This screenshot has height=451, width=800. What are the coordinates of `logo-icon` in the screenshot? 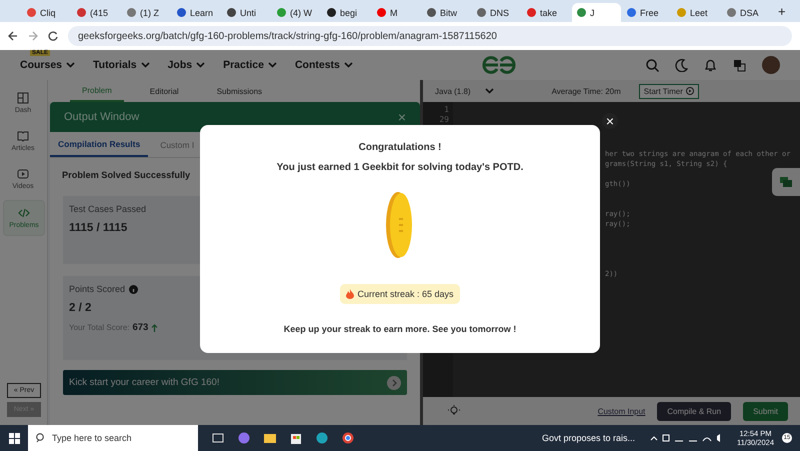 It's located at (499, 65).